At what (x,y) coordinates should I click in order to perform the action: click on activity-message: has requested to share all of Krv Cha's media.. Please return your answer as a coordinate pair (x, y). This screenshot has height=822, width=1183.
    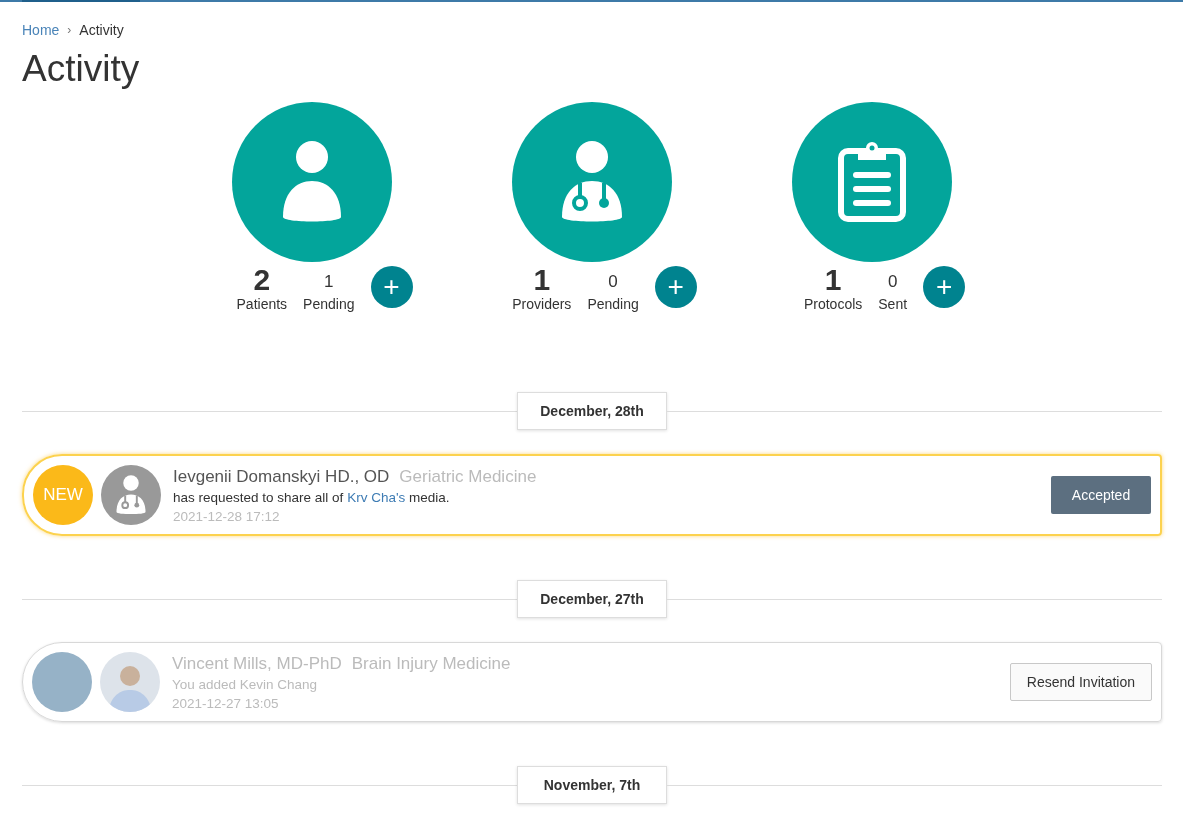
    Looking at the image, I should click on (312, 497).